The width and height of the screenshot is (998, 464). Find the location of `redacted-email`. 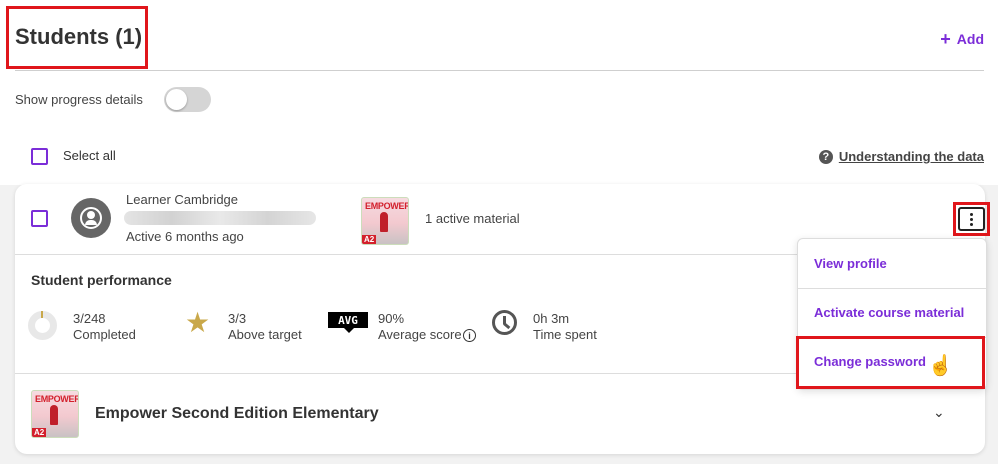

redacted-email is located at coordinates (220, 218).